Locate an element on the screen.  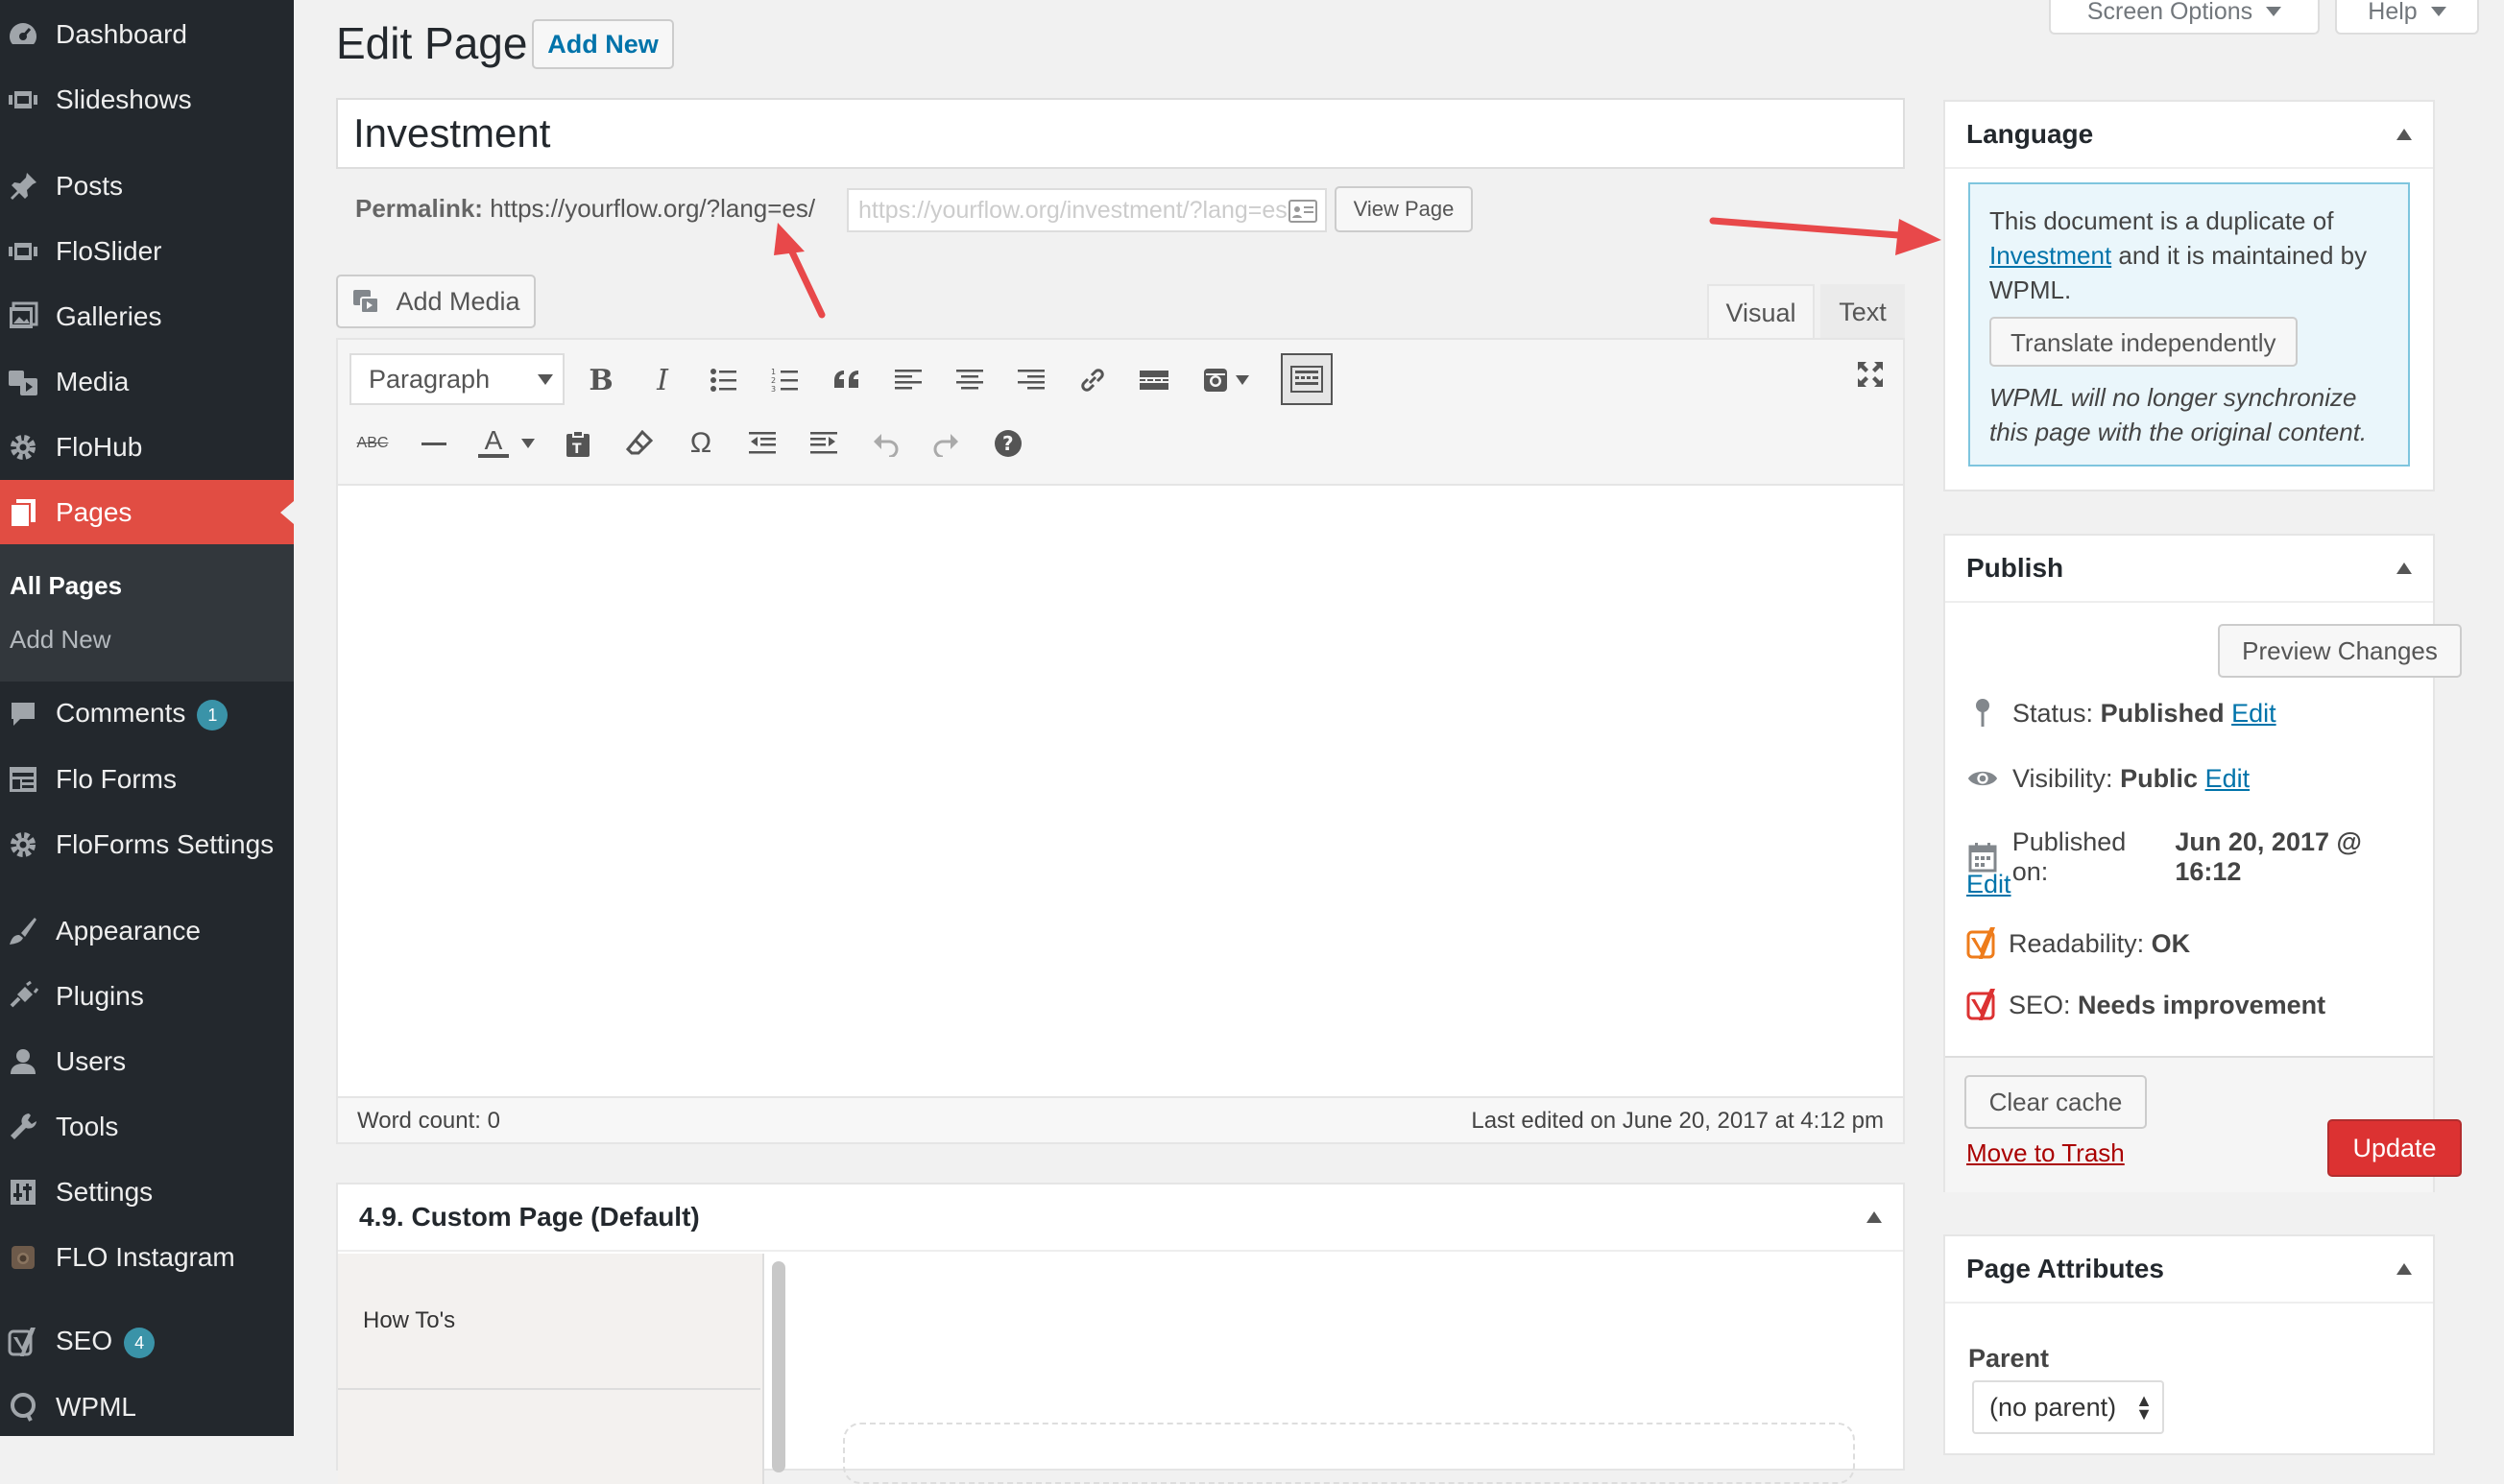
edit-status-link: Edit is located at coordinates (2253, 714).